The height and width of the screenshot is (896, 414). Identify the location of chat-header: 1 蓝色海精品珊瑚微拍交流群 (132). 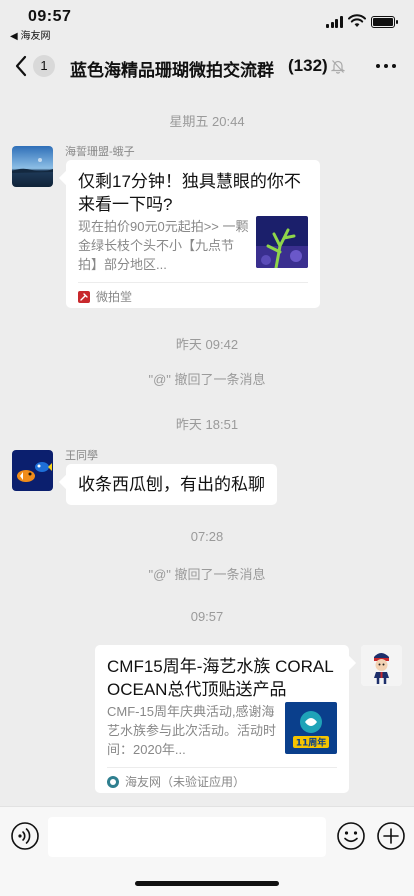
(207, 66).